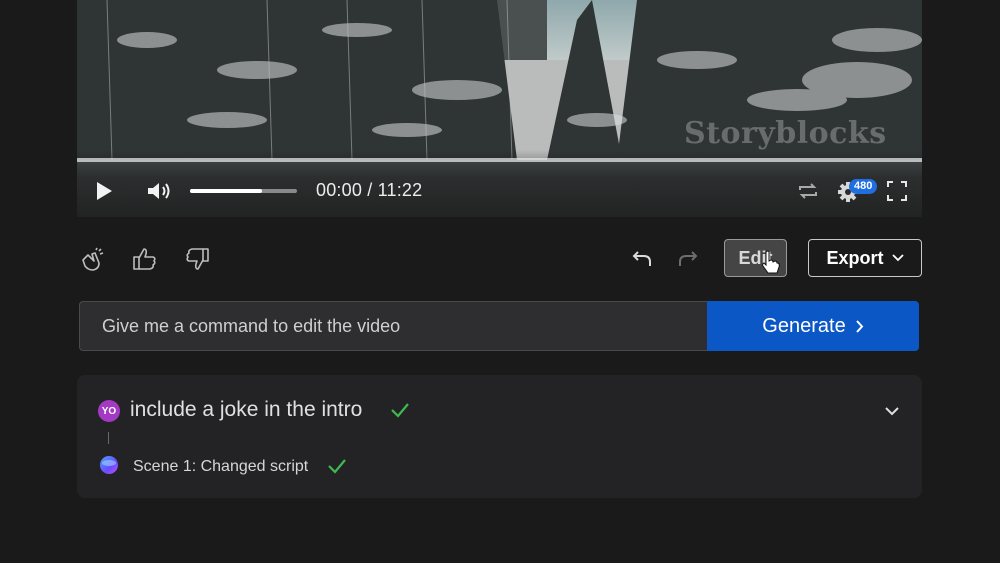 This screenshot has height=563, width=1000. Describe the element at coordinates (770, 263) in the screenshot. I see `hand-cursor-icon` at that location.